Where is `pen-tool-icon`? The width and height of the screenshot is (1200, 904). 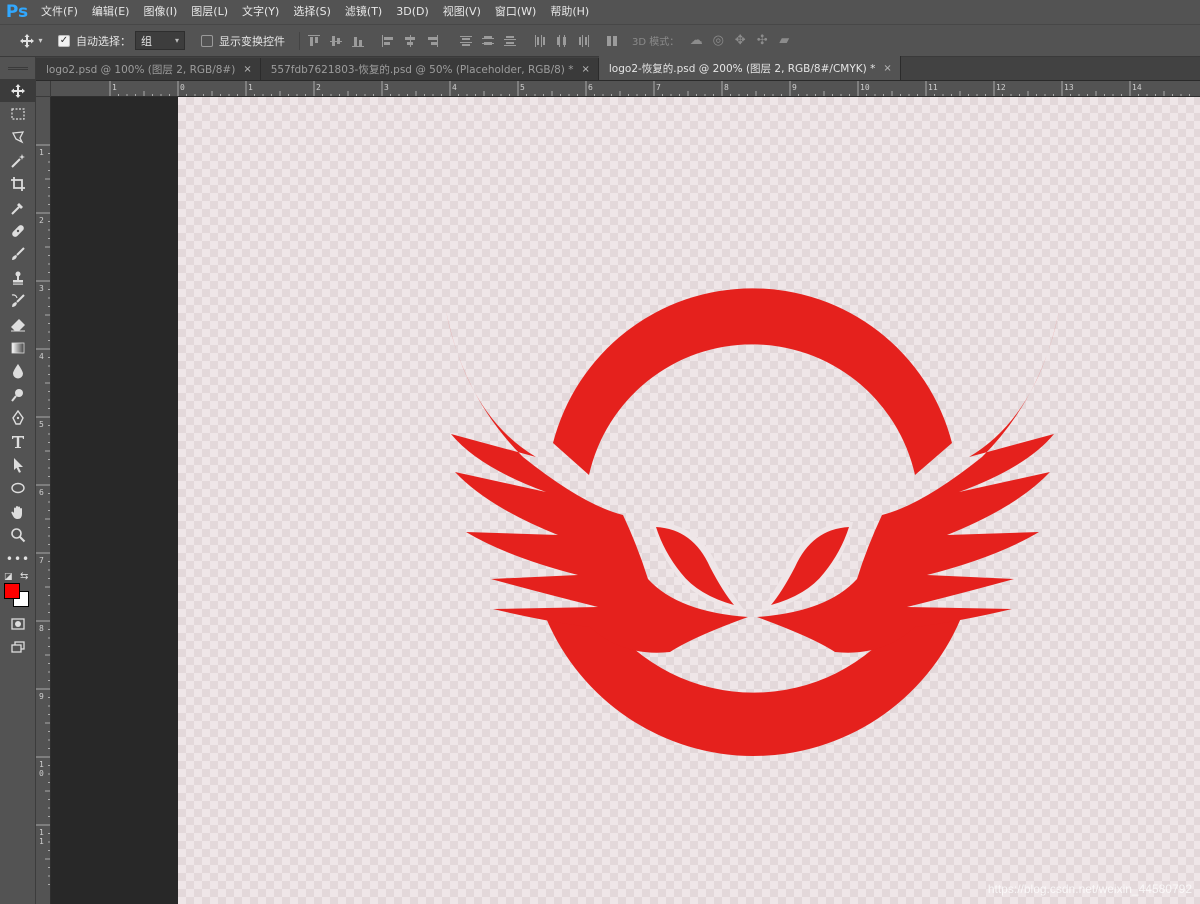
pen-tool-icon is located at coordinates (18, 417).